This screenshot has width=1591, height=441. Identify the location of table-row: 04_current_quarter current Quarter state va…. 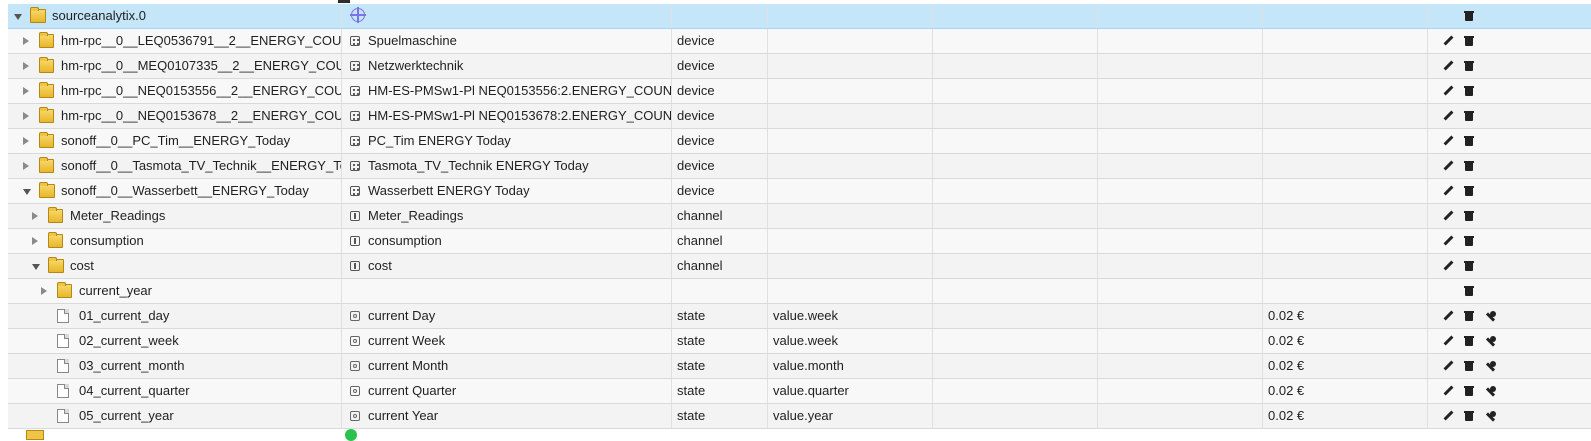
(799, 391).